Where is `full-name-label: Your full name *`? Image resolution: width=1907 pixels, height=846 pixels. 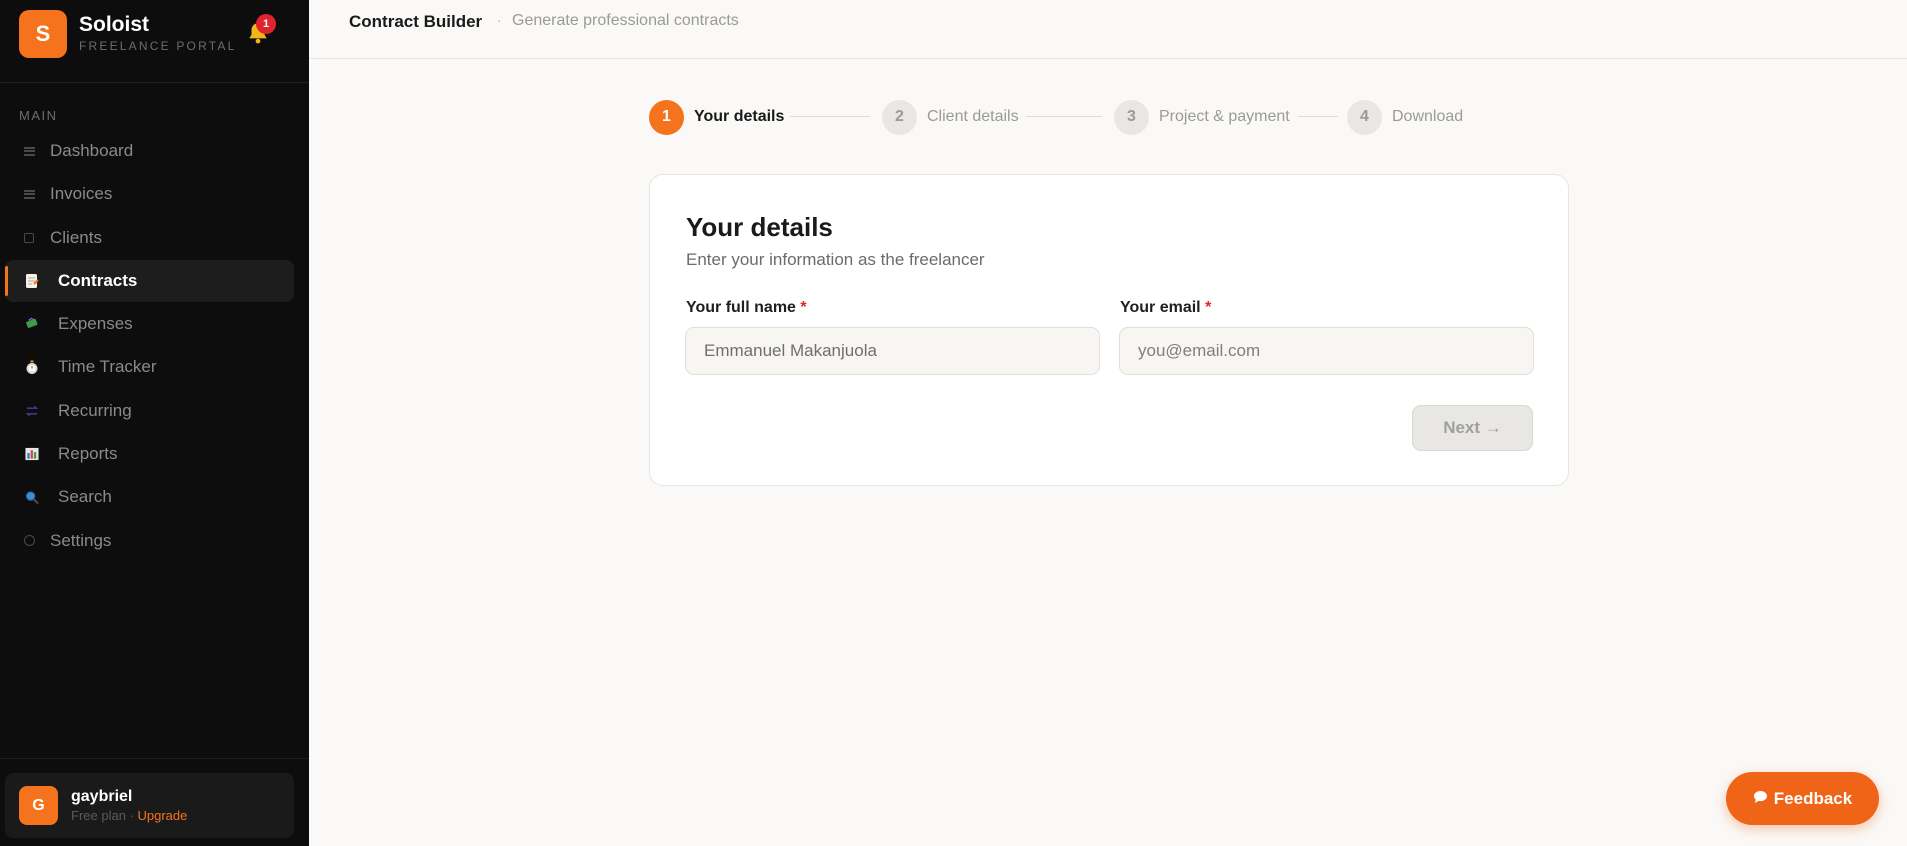 full-name-label: Your full name * is located at coordinates (746, 308).